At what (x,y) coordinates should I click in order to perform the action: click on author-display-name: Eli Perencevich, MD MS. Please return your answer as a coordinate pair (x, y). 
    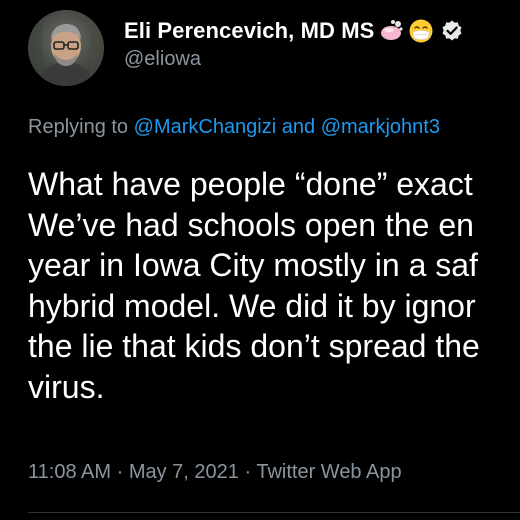
    Looking at the image, I should click on (249, 31).